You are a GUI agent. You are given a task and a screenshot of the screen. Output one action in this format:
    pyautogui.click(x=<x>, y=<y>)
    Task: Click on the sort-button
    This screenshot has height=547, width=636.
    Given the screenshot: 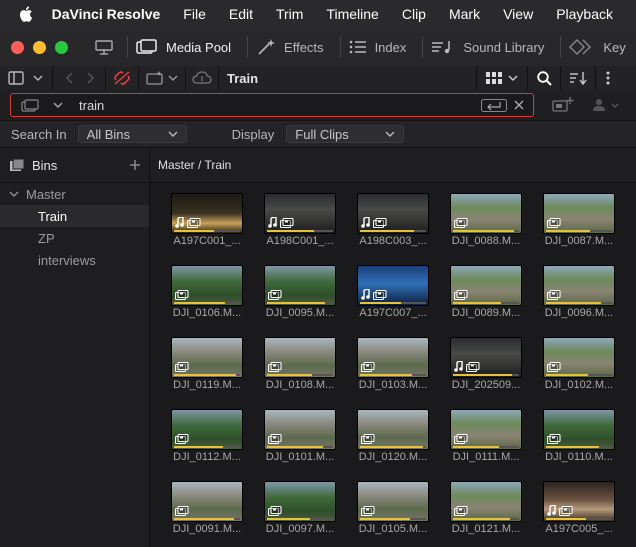 What is the action you would take?
    pyautogui.click(x=578, y=78)
    